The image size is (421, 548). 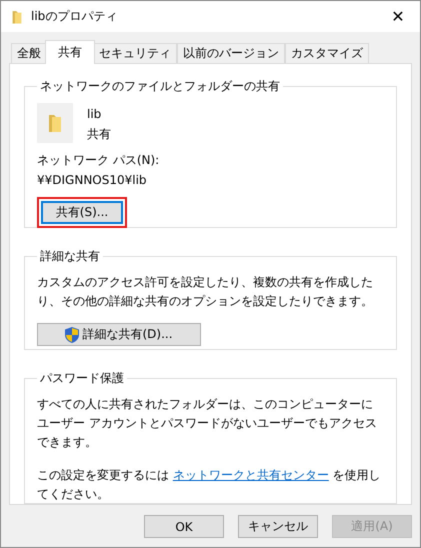 I want to click on tab: 共有, so click(x=70, y=52).